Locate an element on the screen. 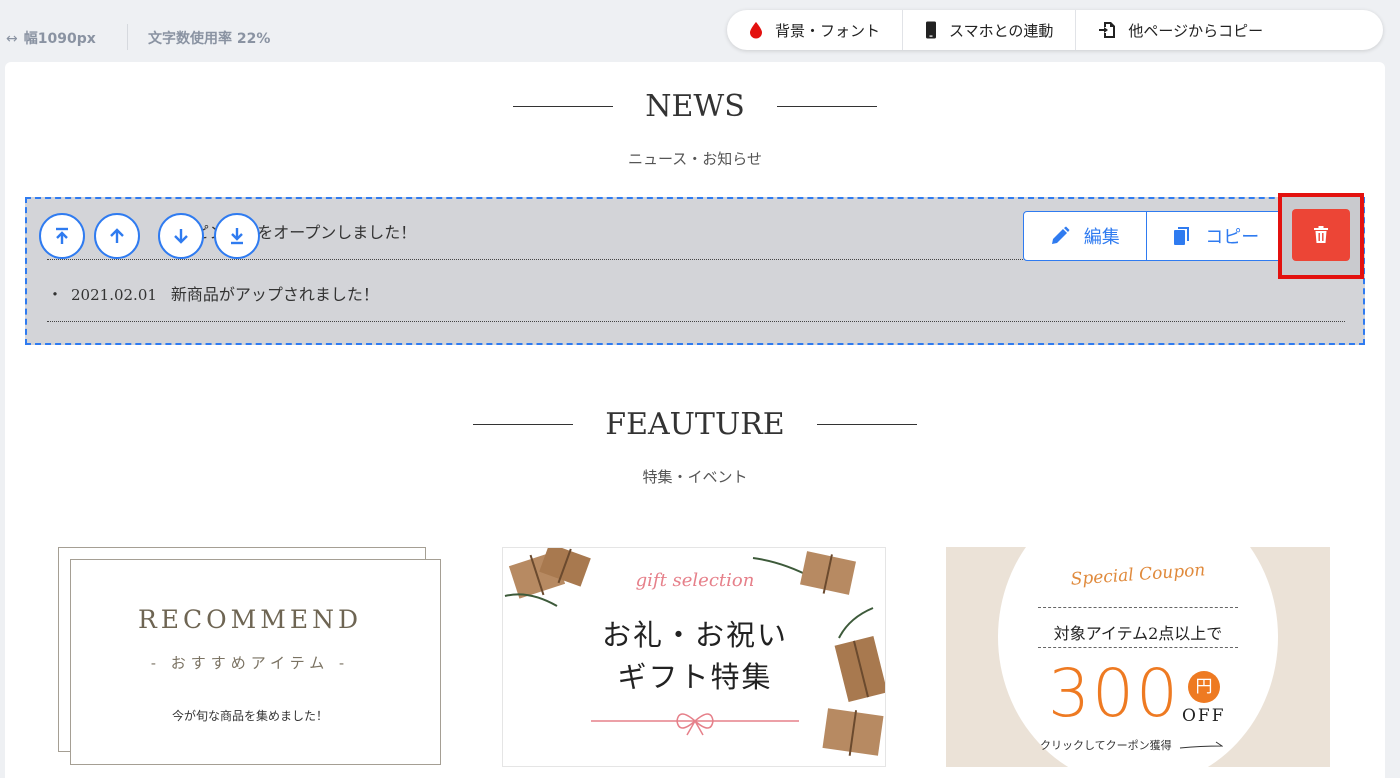  ribbon-bow-icon is located at coordinates (695, 724).